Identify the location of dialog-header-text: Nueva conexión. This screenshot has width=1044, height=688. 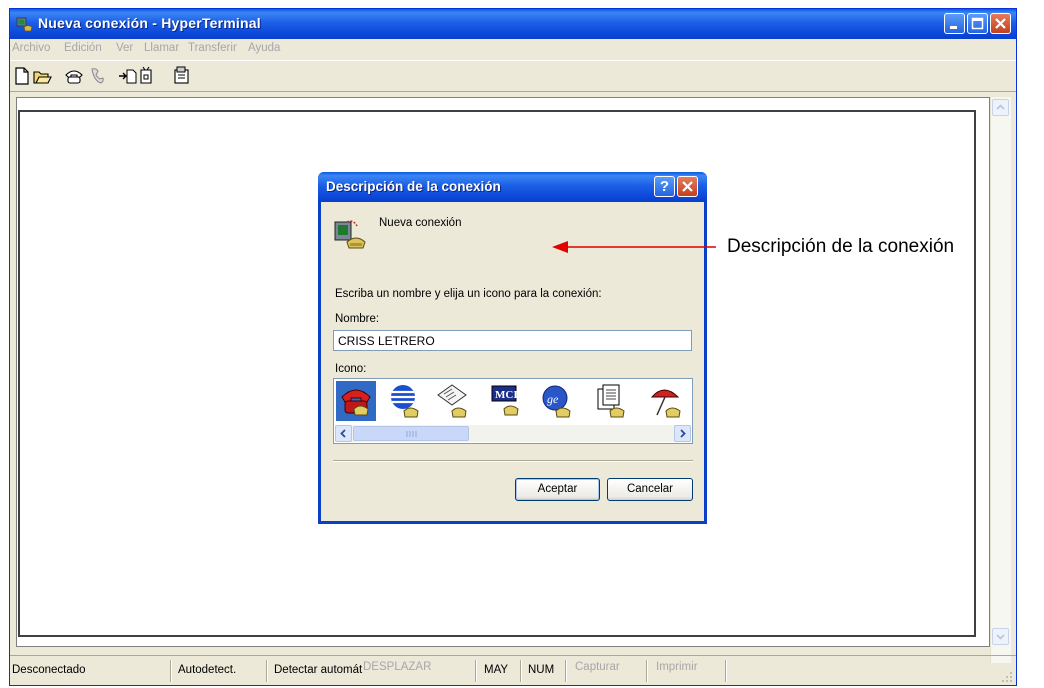
(420, 223).